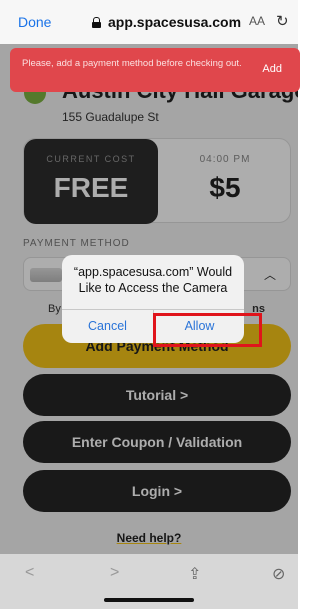 The height and width of the screenshot is (609, 320). What do you see at coordinates (272, 69) in the screenshot?
I see `toast-add-button: Add` at bounding box center [272, 69].